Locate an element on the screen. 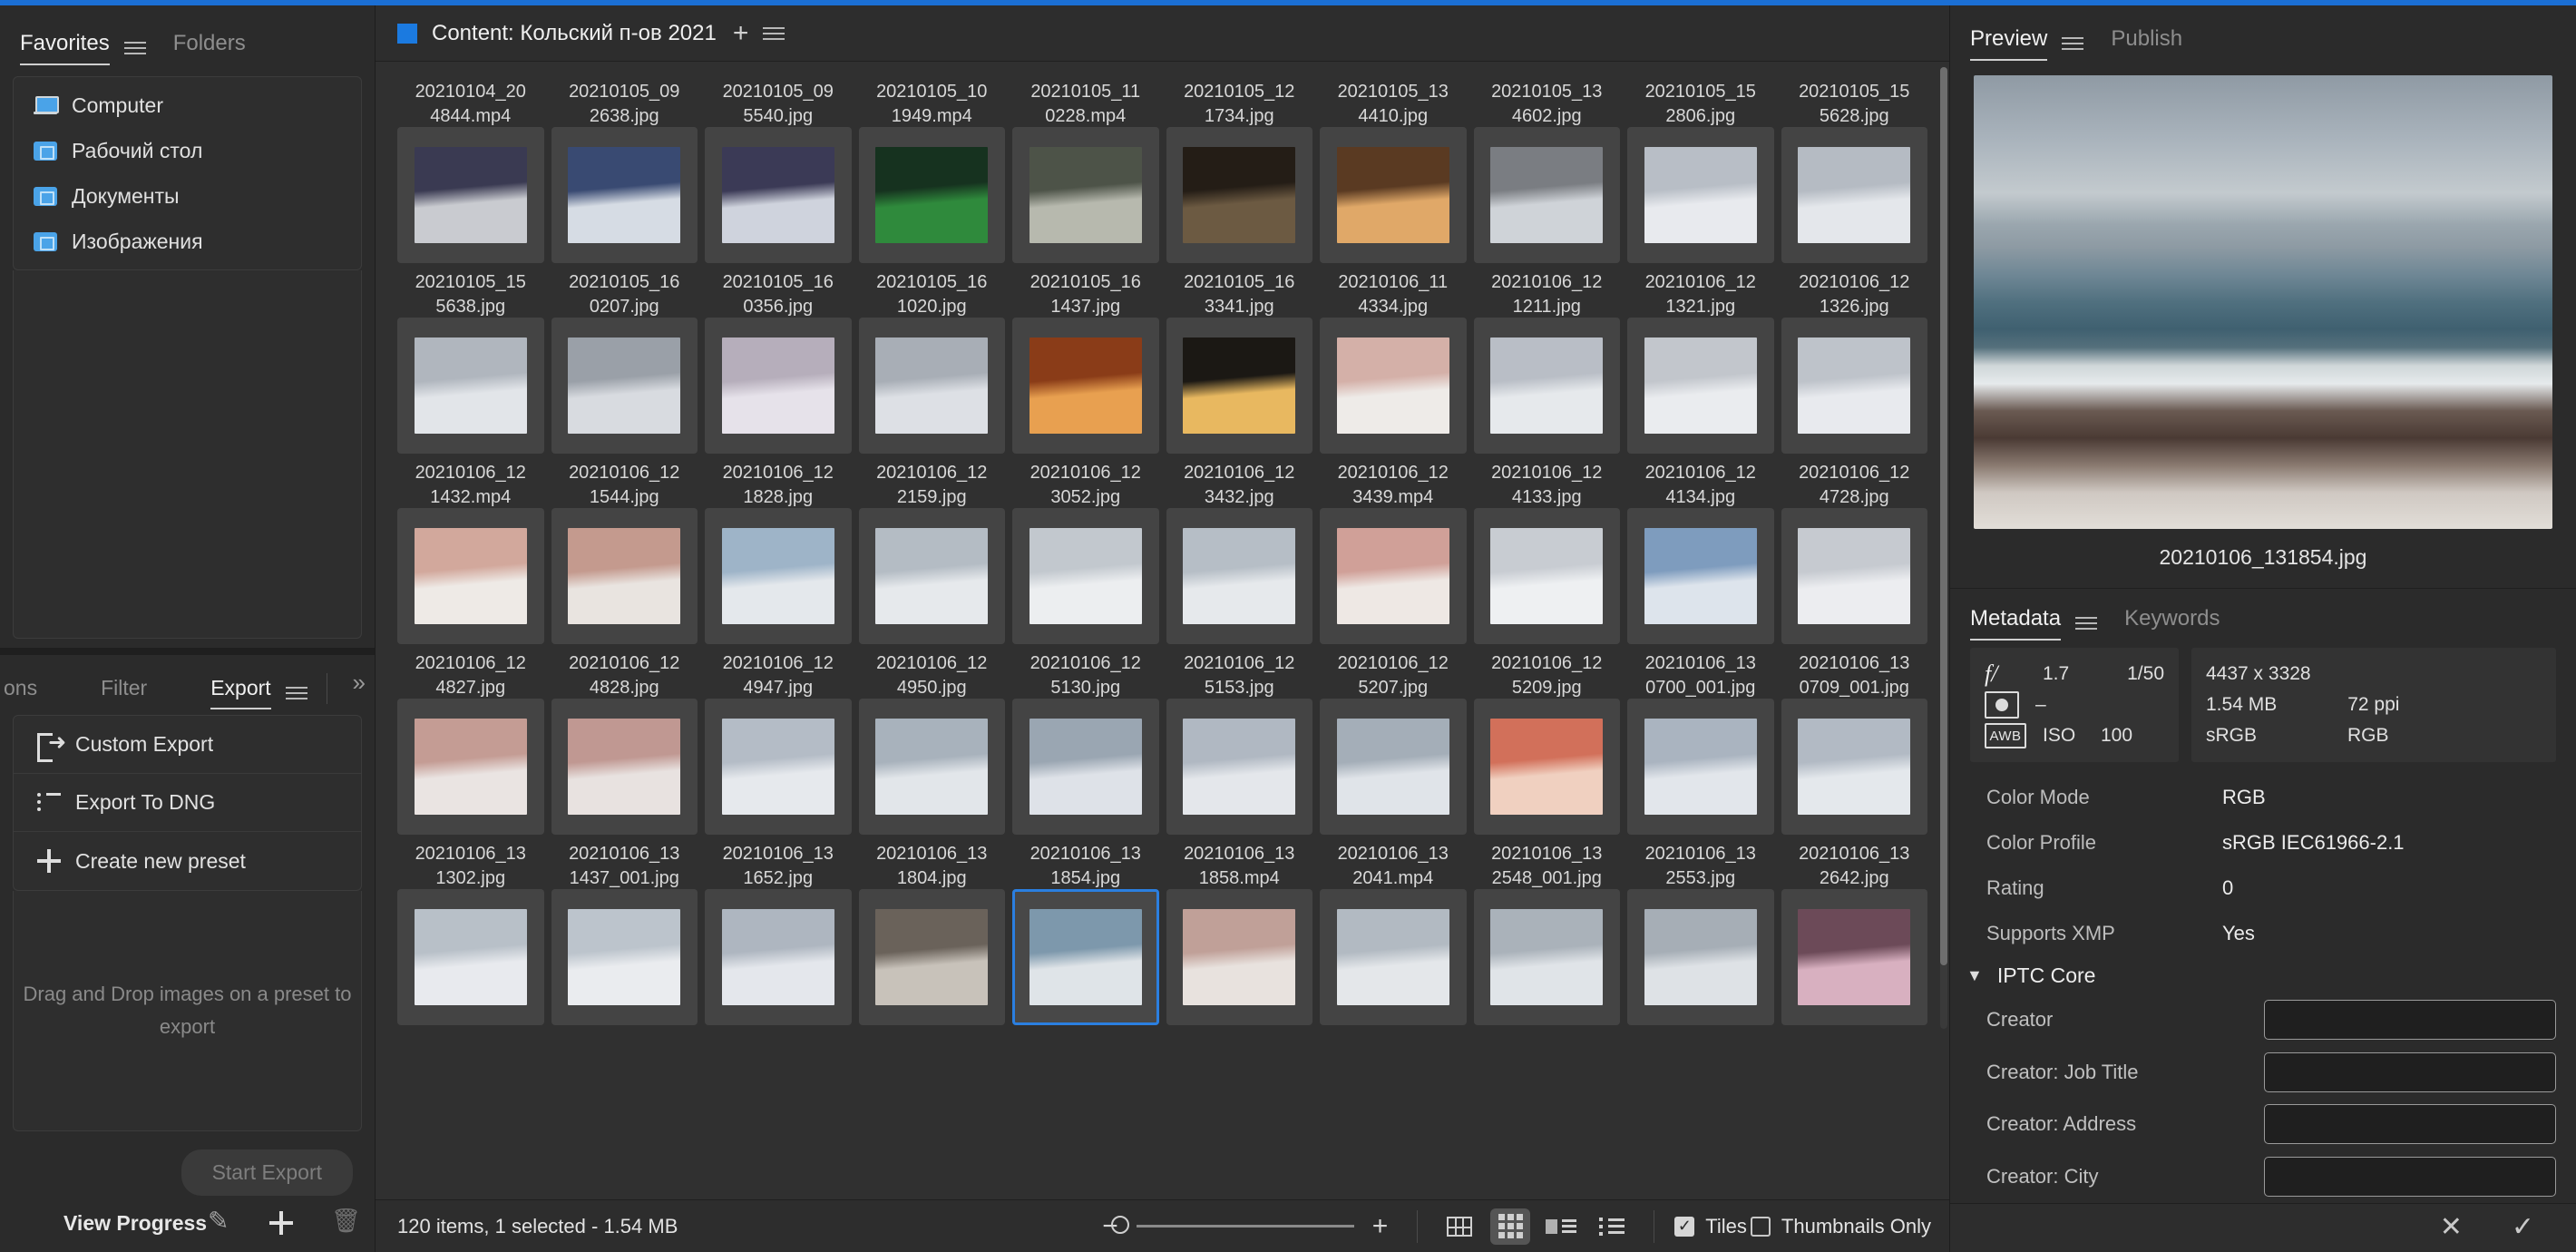 The image size is (2576, 1252). thumbnail-cell: 20210105_16 3341.jpg is located at coordinates (1239, 358).